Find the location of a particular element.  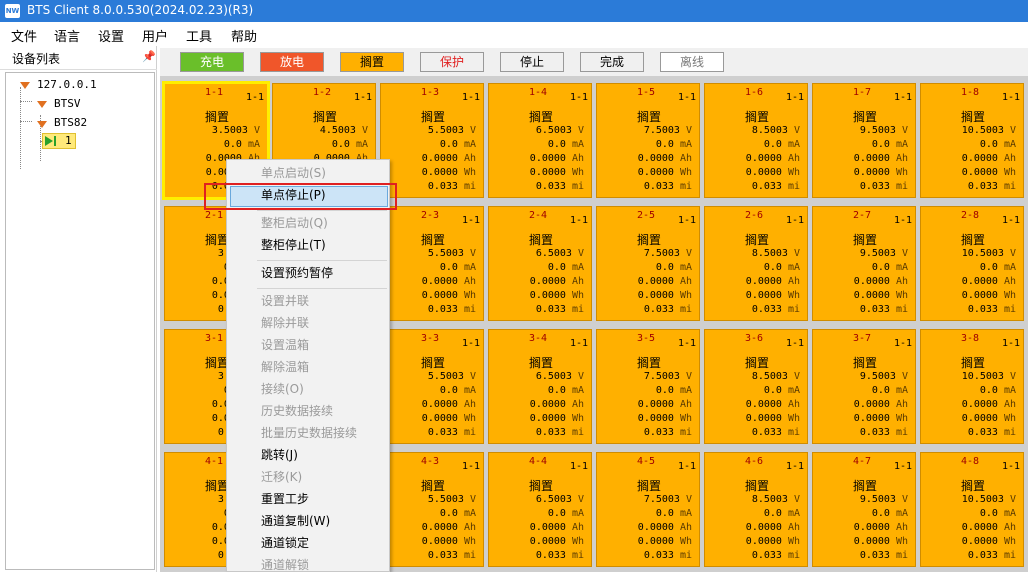

voltage-value: 7.5003 is located at coordinates (661, 376).